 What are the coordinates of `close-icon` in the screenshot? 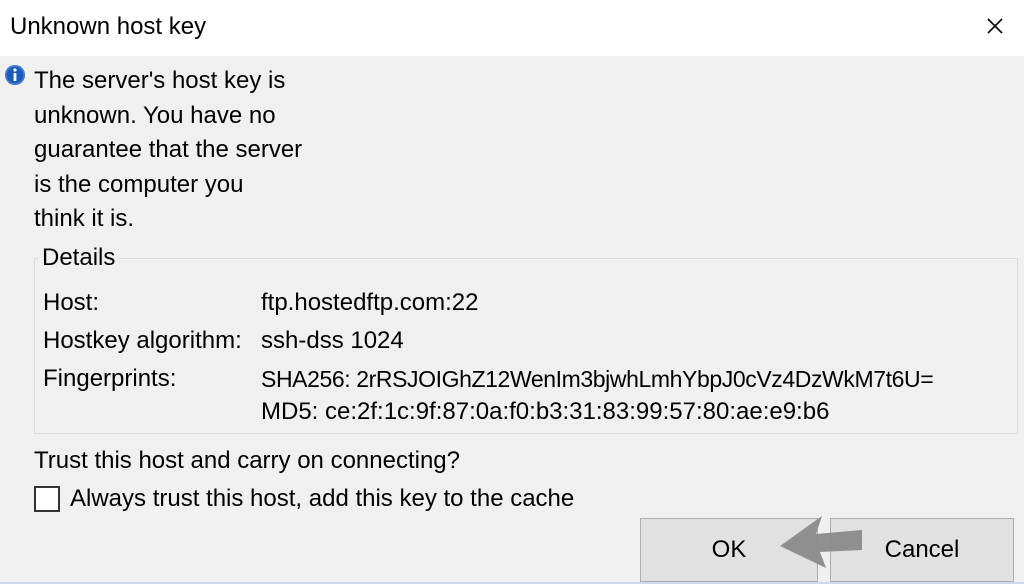 It's located at (995, 26).